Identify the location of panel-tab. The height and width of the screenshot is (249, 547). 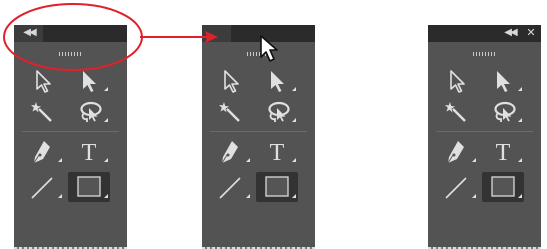
(216, 33).